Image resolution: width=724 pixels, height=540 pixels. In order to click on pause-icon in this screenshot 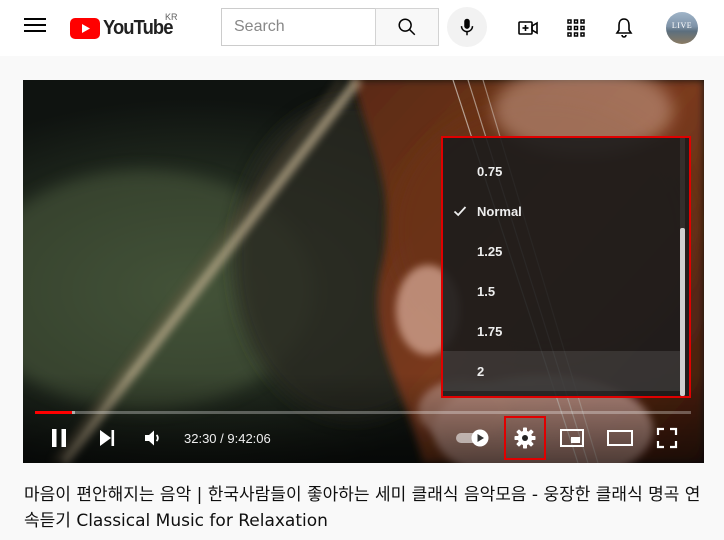, I will do `click(59, 438)`.